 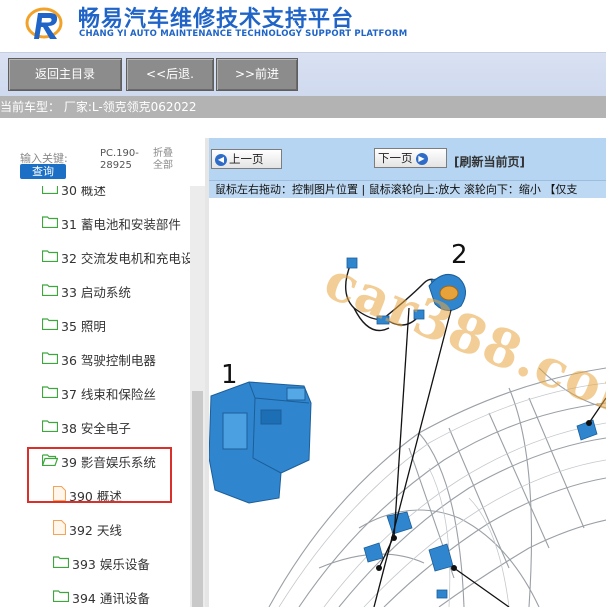 I want to click on tree-item-label: 392 天线, so click(x=95, y=530).